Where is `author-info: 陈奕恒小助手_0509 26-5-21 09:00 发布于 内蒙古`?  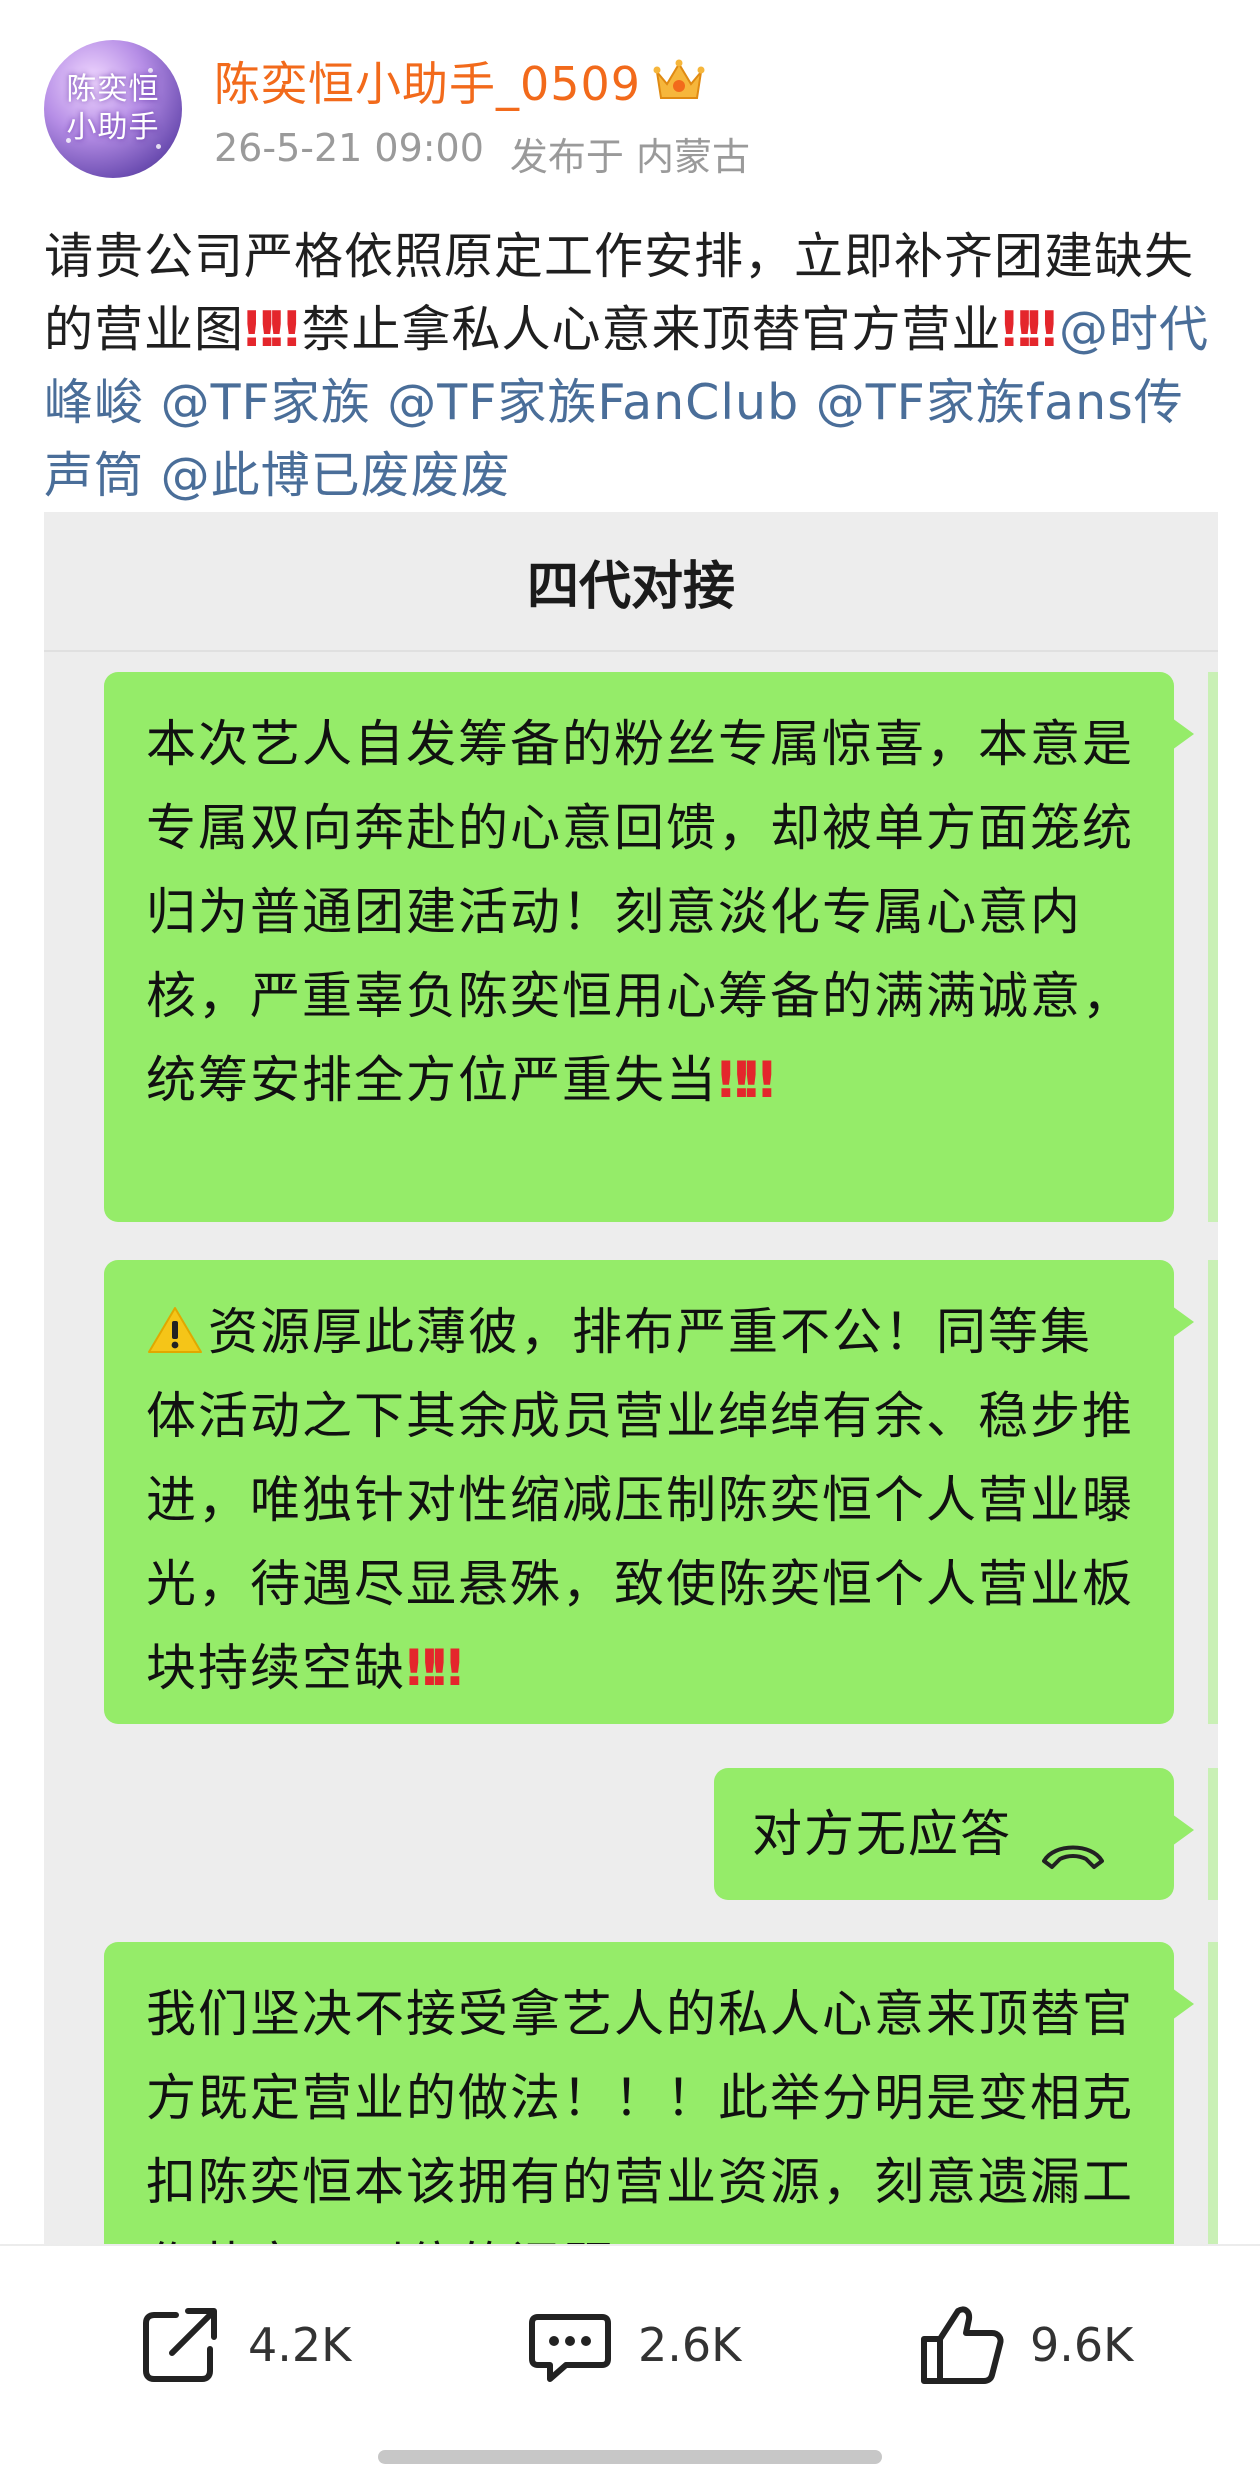
author-info: 陈奕恒小助手_0509 26-5-21 09:00 发布于 内蒙古 is located at coordinates (482, 110).